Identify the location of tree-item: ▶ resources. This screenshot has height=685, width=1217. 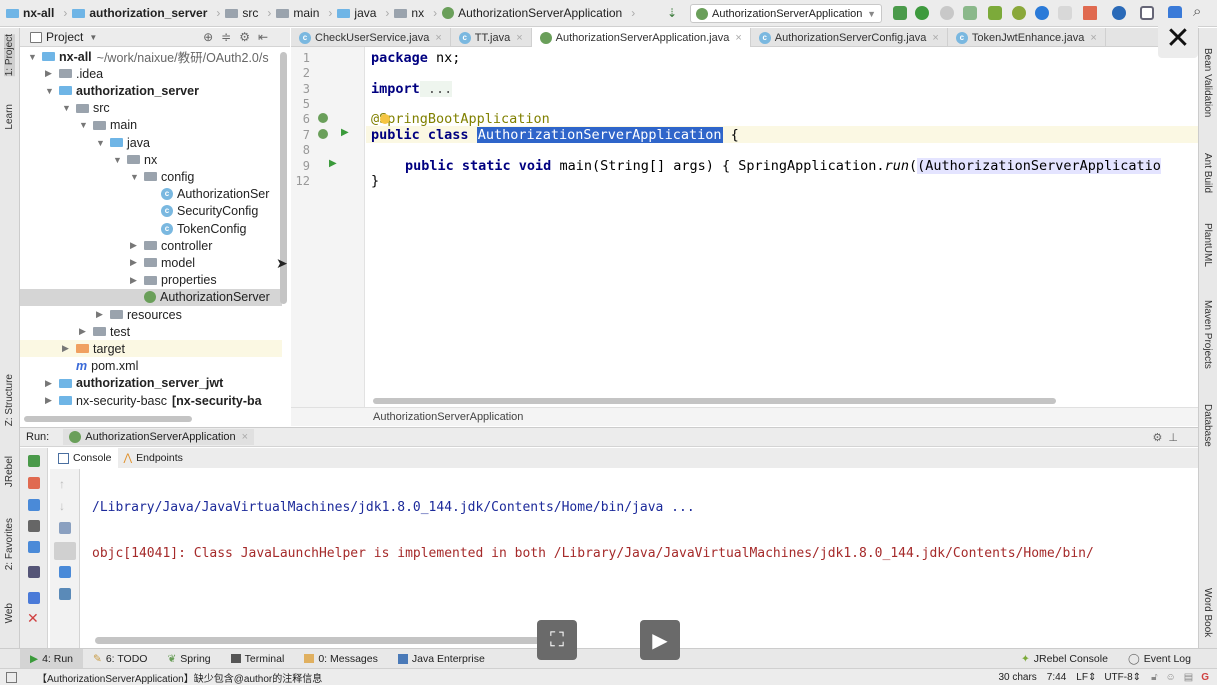
(151, 314).